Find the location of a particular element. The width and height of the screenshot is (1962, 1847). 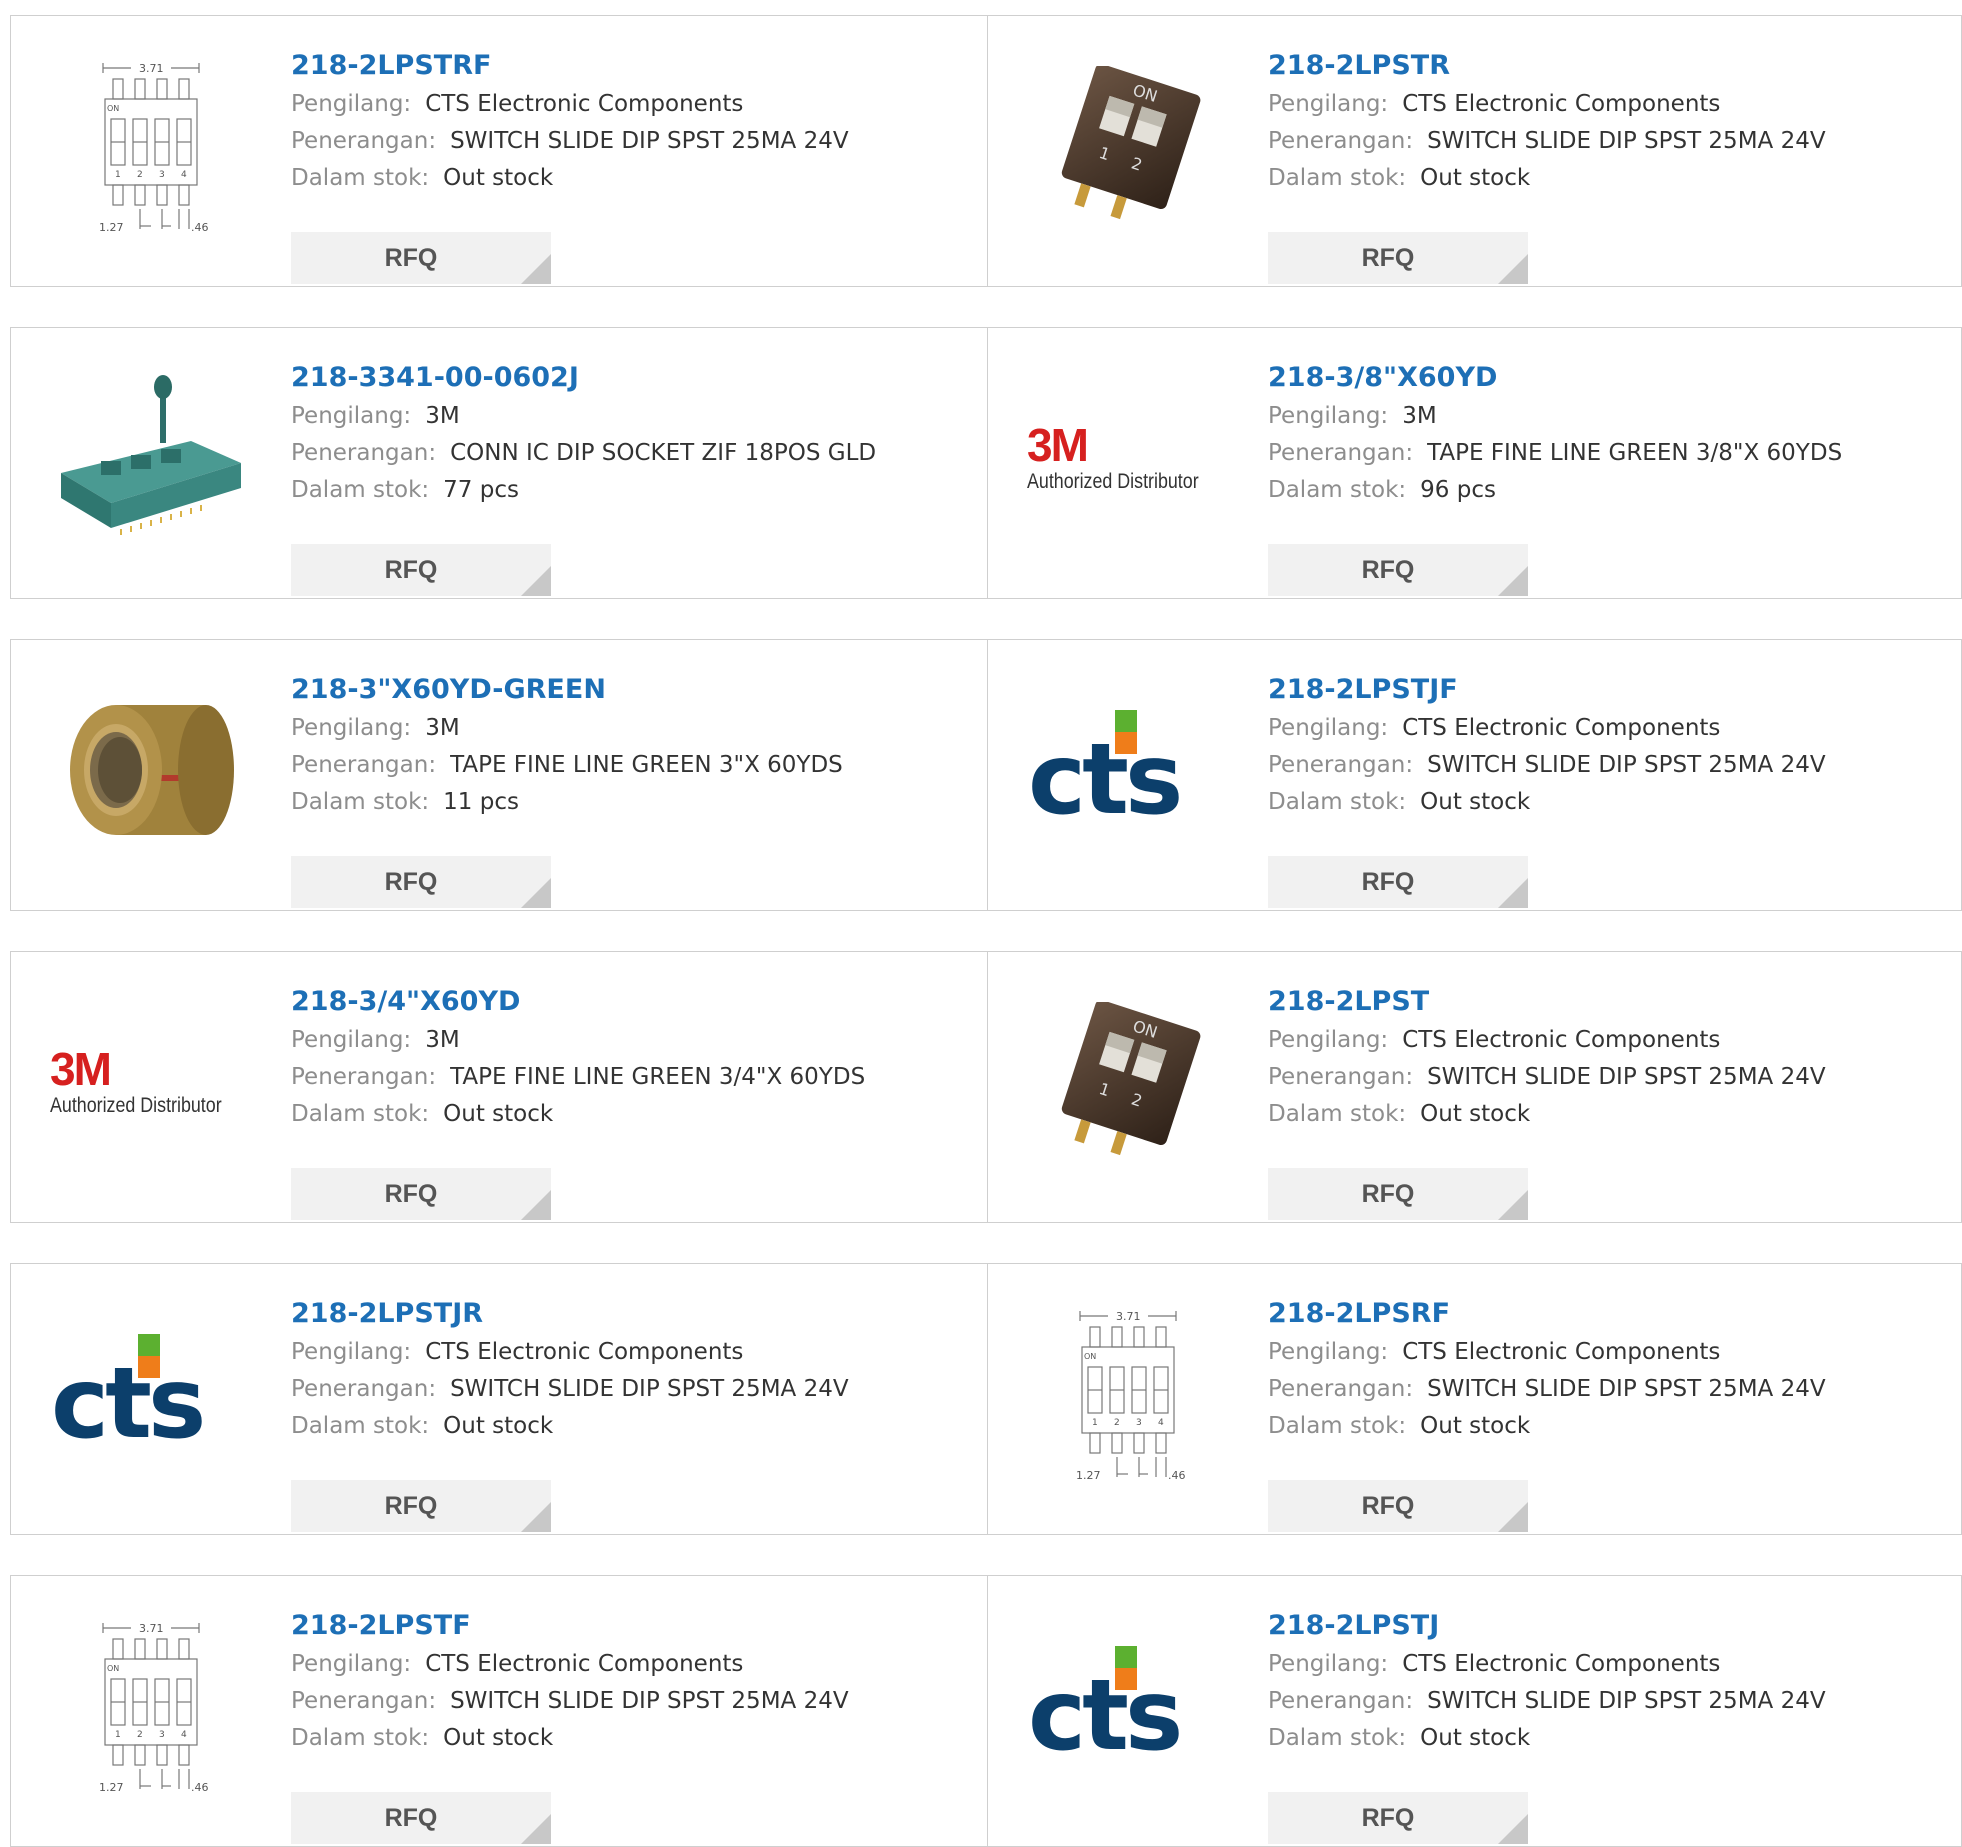

part-number-link: 218-2LPSTJ is located at coordinates (1598, 1626).